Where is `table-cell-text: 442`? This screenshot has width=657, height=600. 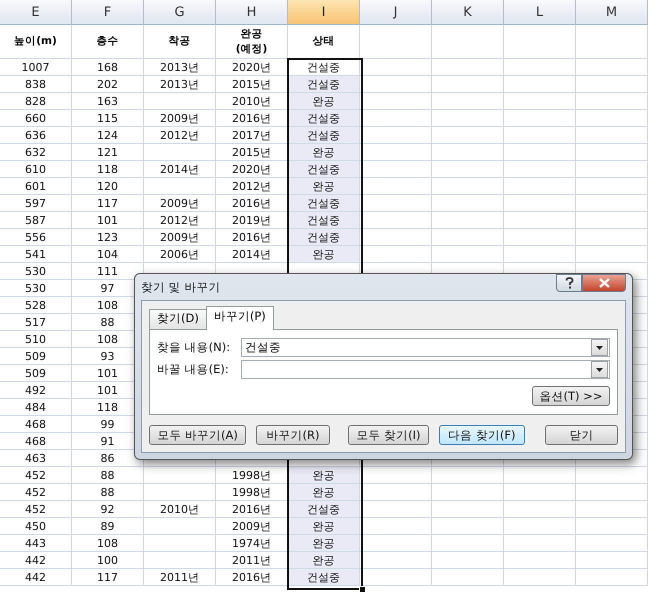 table-cell-text: 442 is located at coordinates (35, 560).